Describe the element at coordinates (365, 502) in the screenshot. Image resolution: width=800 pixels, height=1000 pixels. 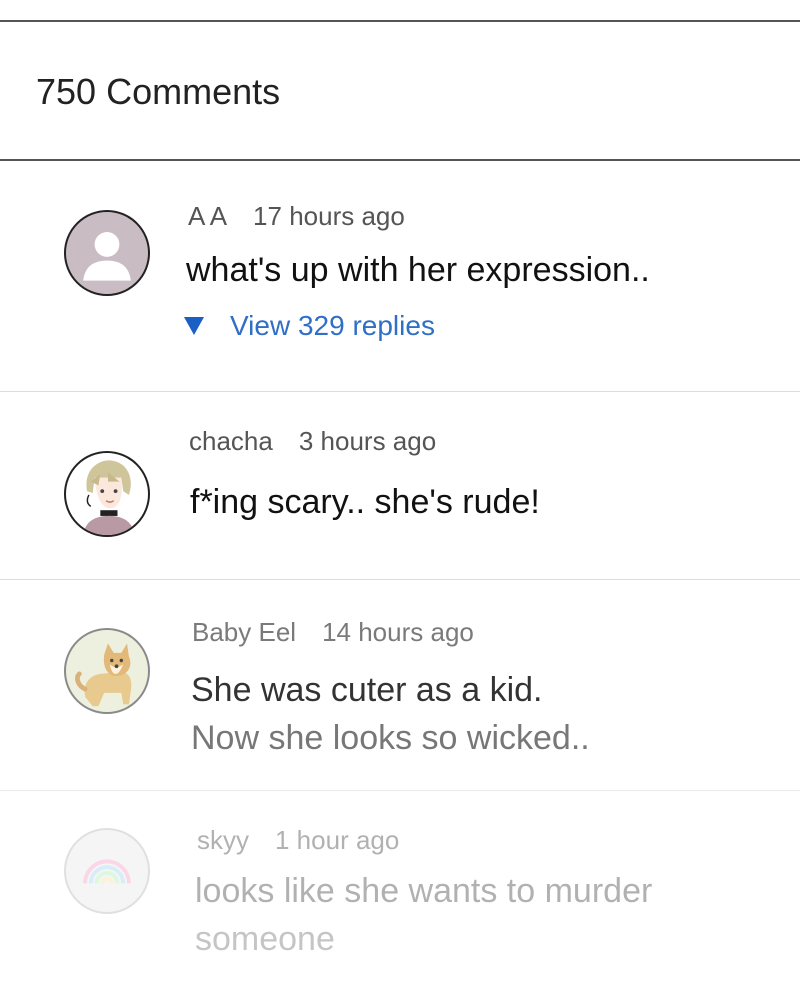
I see `comment-text: f*ing scary.. she's rude!` at that location.